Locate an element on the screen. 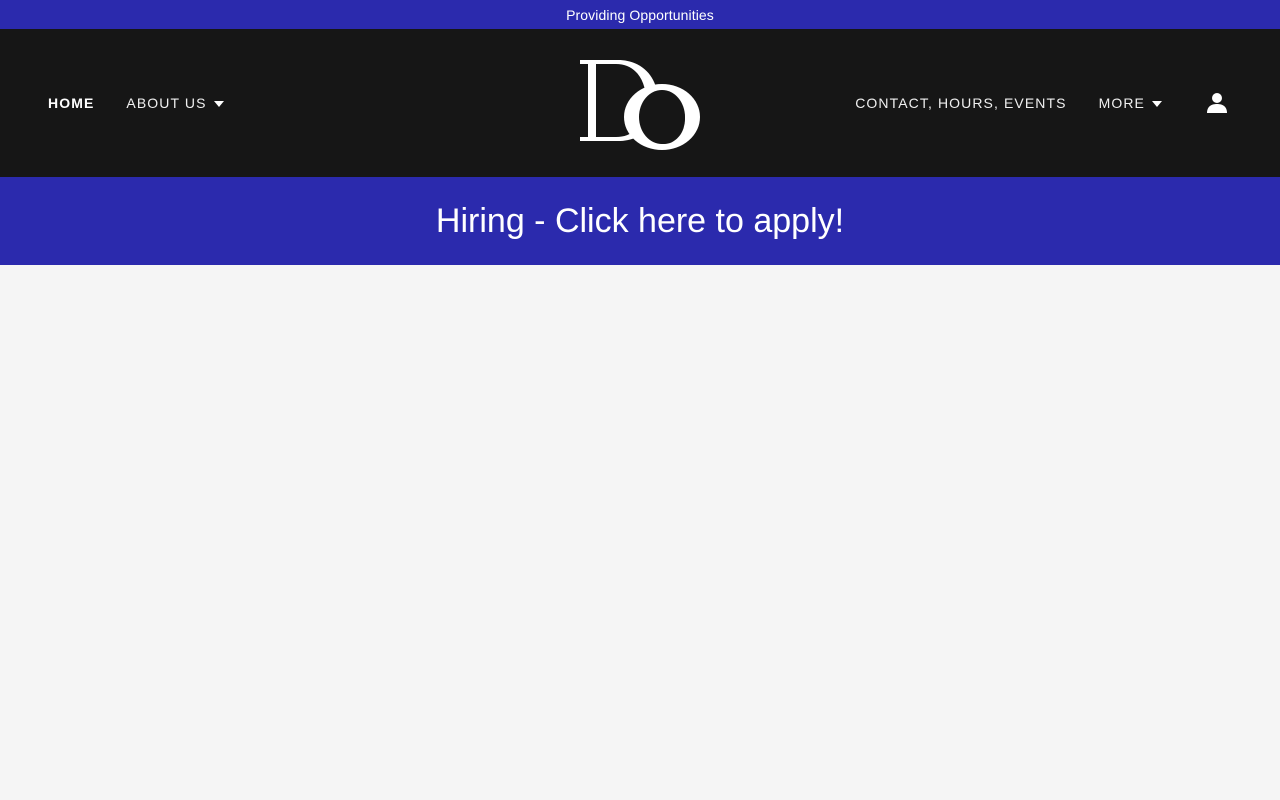 The image size is (1280, 800). announcement-bar: Providing Opportunities is located at coordinates (640, 14).